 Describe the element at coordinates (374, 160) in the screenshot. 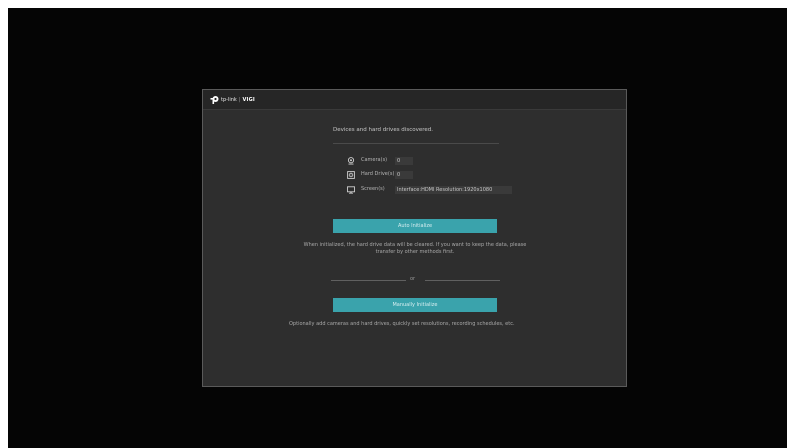

I see `cameras-label: Camera(s)` at that location.